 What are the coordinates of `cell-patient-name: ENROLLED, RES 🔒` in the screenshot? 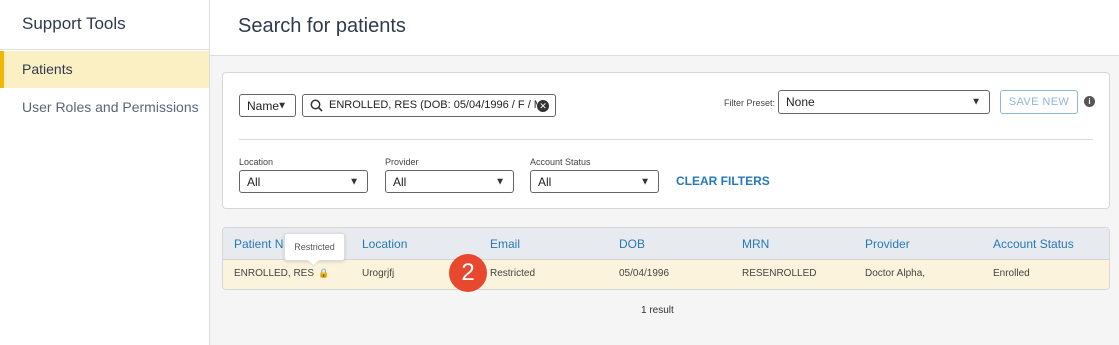 It's located at (281, 273).